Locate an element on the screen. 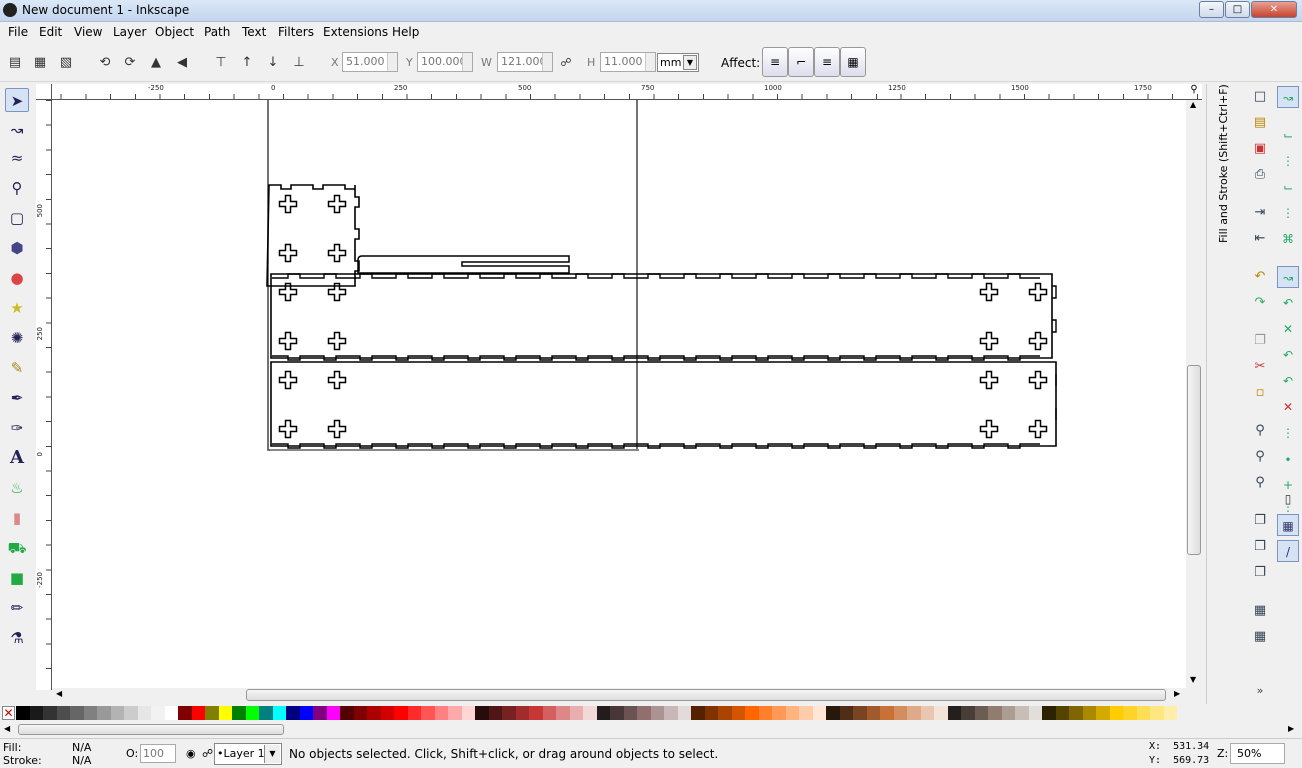 The image size is (1302, 768). x-field: 51.000 is located at coordinates (370, 62).